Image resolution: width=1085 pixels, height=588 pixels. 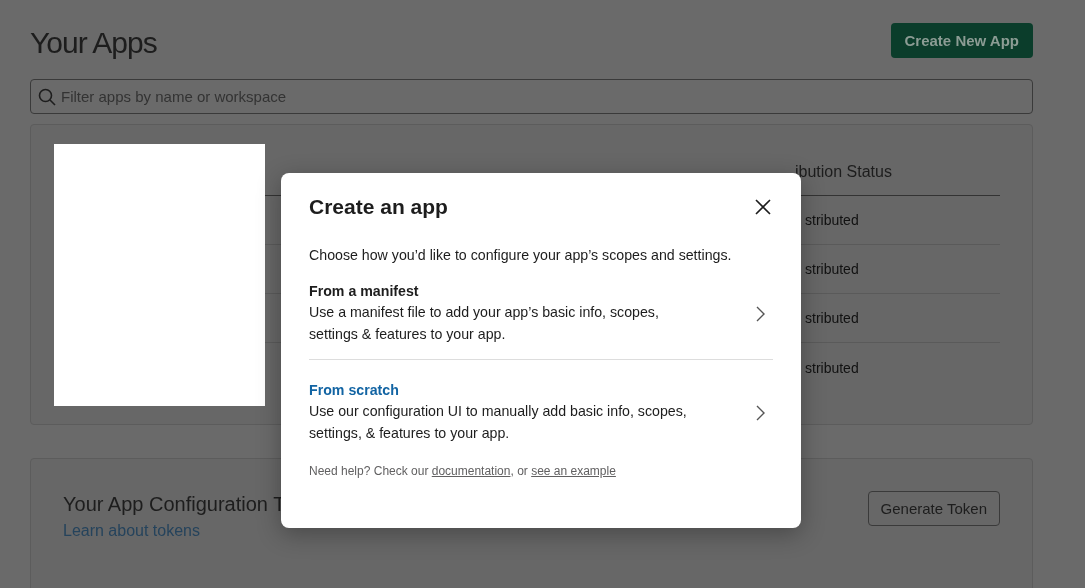 I want to click on dialog-title: Create an app, so click(x=378, y=207).